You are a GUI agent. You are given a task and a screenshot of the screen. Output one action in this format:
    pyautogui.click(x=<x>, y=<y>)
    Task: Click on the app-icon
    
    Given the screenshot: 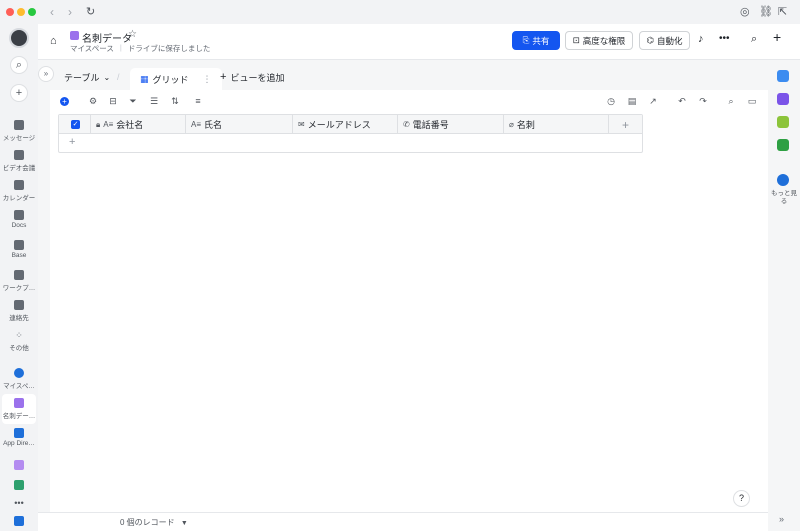 What is the action you would take?
    pyautogui.click(x=19, y=521)
    